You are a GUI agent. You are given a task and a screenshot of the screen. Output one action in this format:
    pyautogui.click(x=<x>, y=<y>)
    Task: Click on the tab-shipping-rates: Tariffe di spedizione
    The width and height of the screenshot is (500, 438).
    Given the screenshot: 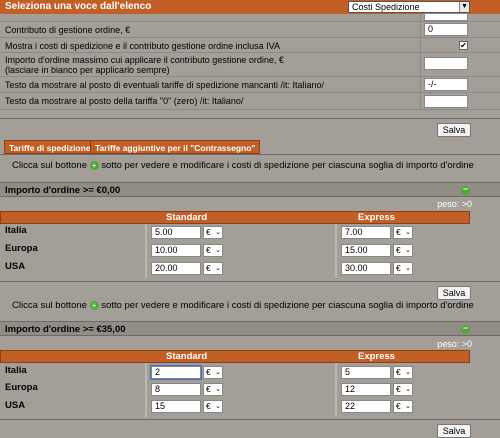 What is the action you would take?
    pyautogui.click(x=50, y=147)
    